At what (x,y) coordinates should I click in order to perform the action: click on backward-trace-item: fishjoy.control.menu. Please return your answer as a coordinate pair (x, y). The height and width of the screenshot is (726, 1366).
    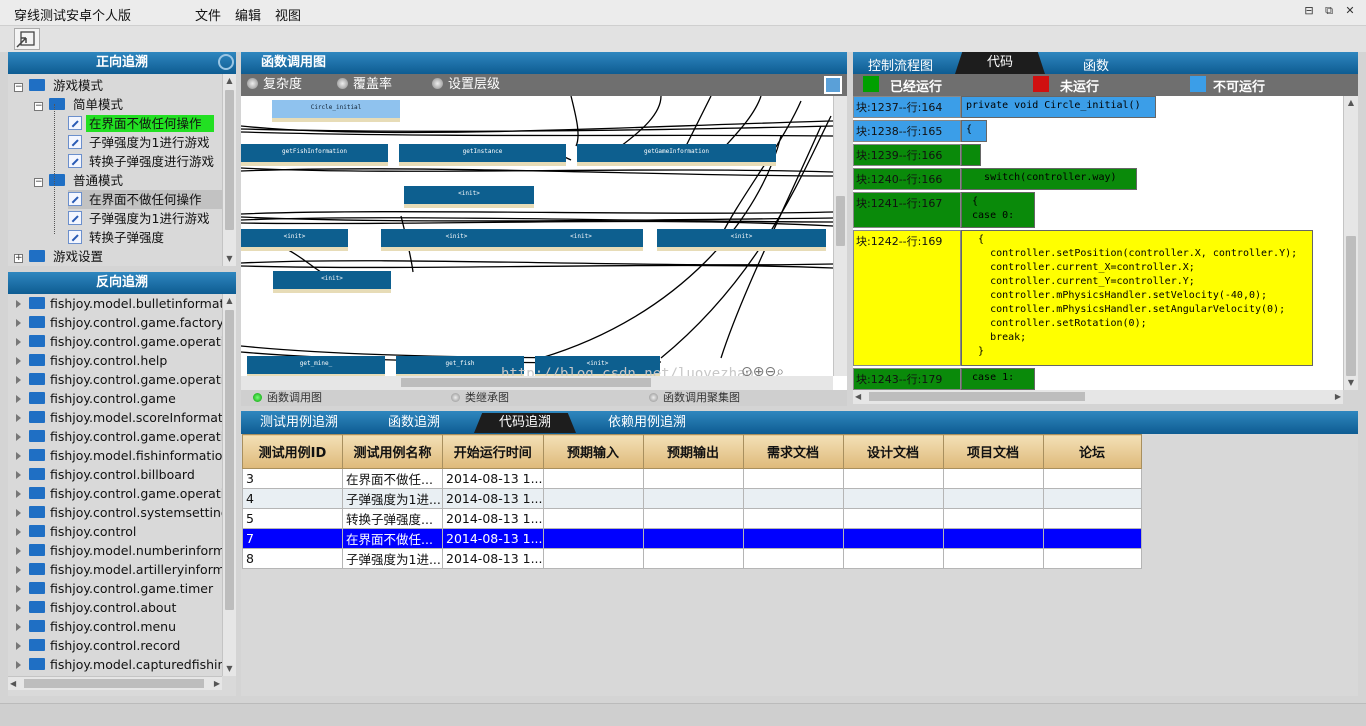
    Looking at the image, I should click on (119, 626).